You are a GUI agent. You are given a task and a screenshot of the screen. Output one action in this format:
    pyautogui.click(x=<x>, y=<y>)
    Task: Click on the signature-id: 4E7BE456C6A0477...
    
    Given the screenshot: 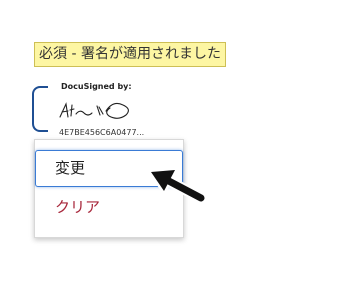 What is the action you would take?
    pyautogui.click(x=102, y=132)
    